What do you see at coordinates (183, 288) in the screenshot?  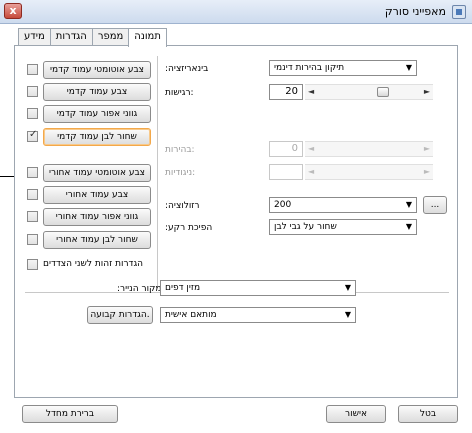 I see `paper-source-value: מזין דפים` at bounding box center [183, 288].